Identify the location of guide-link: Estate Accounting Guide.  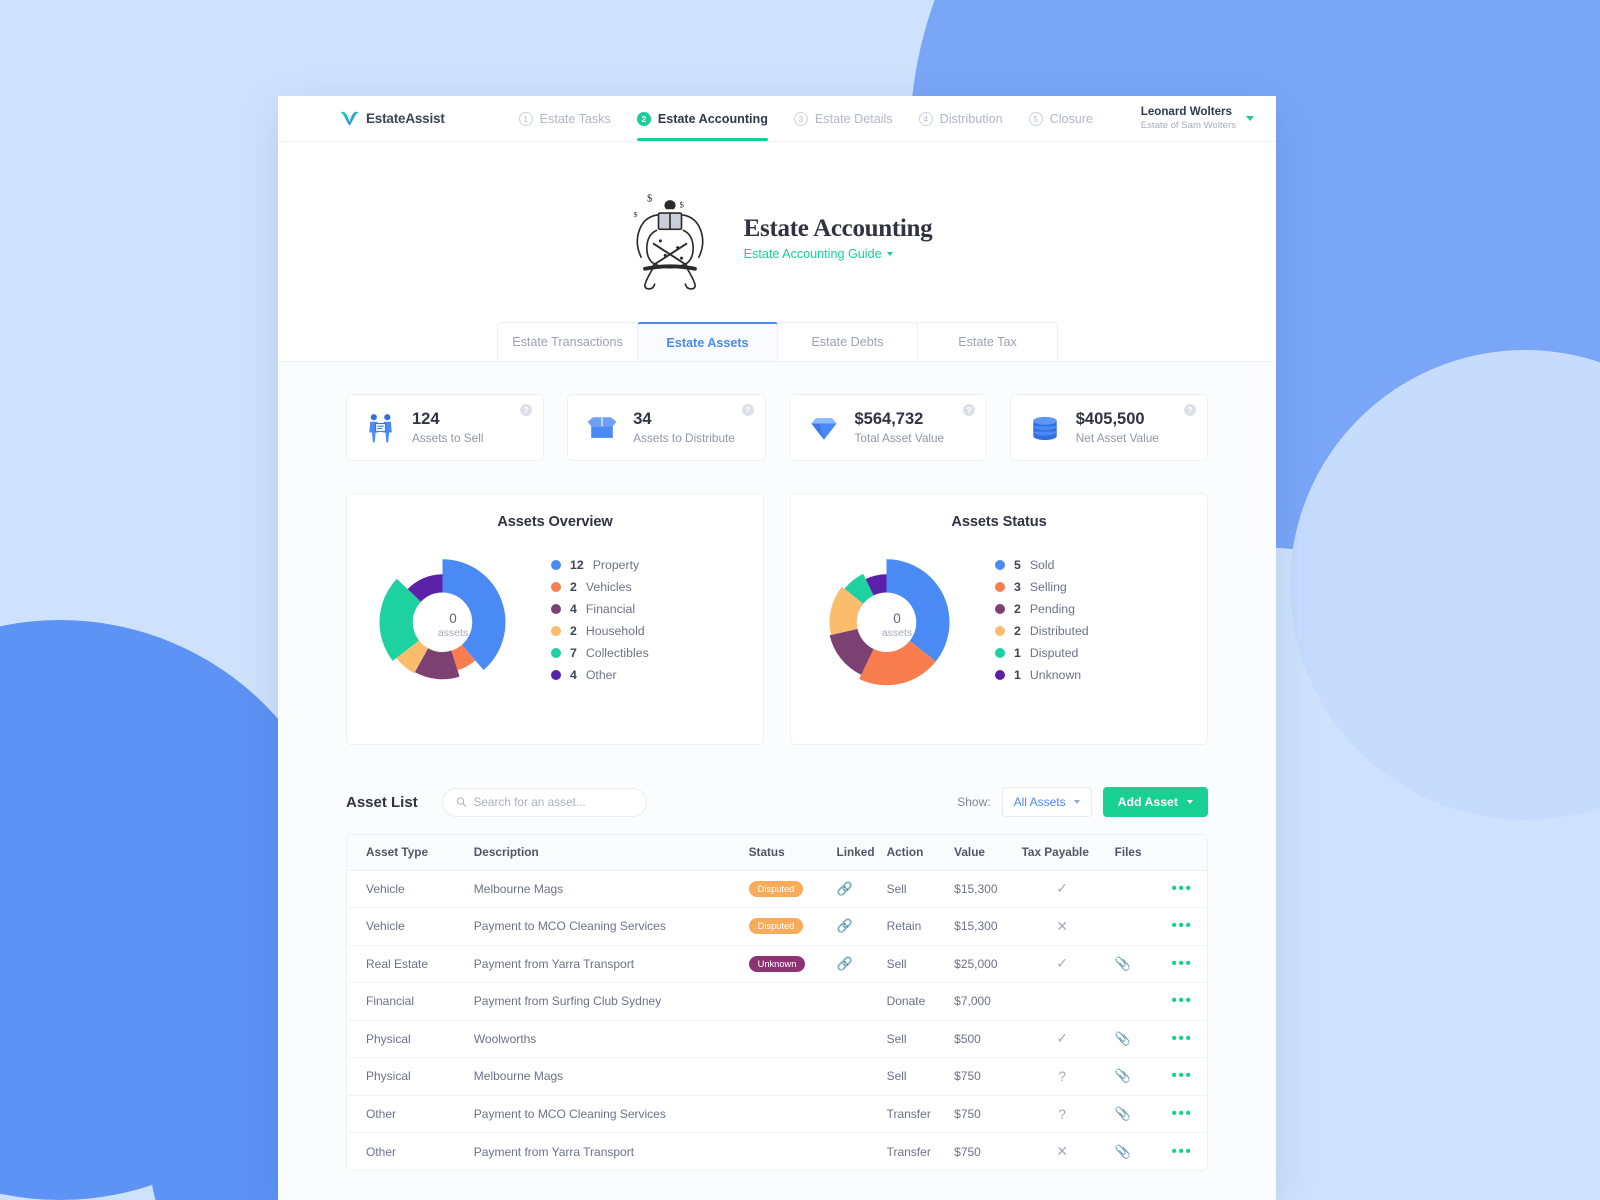
(838, 254).